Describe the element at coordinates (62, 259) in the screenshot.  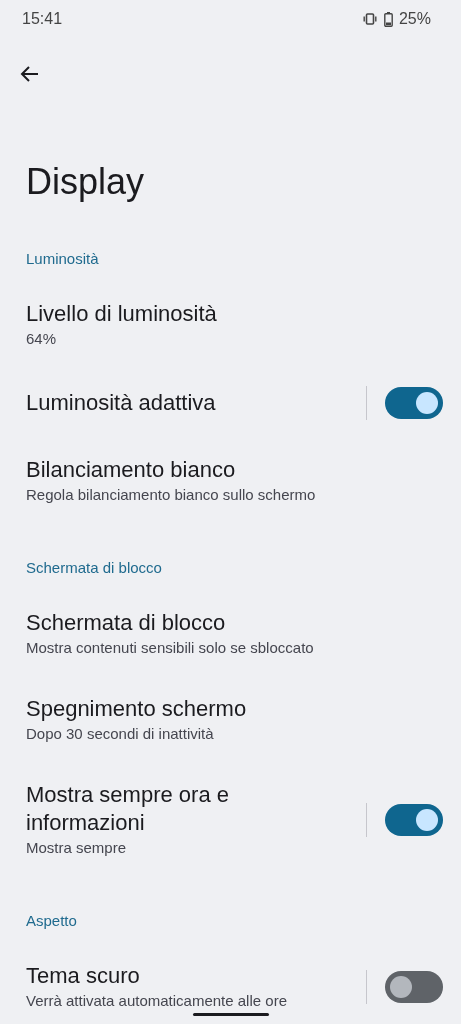
I see `section-header: Luminosità` at that location.